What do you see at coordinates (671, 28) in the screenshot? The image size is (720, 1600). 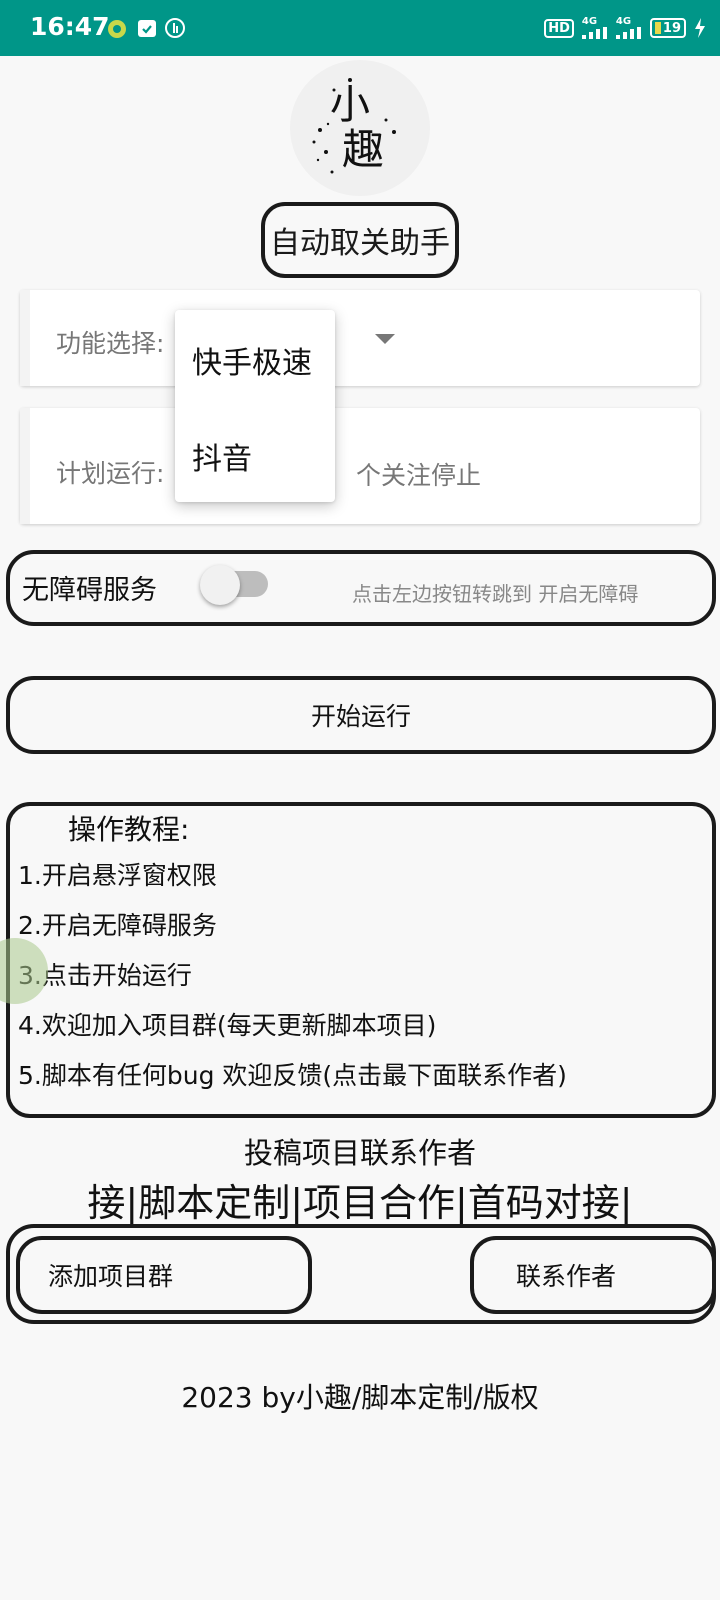 I see `battery-level: 19` at bounding box center [671, 28].